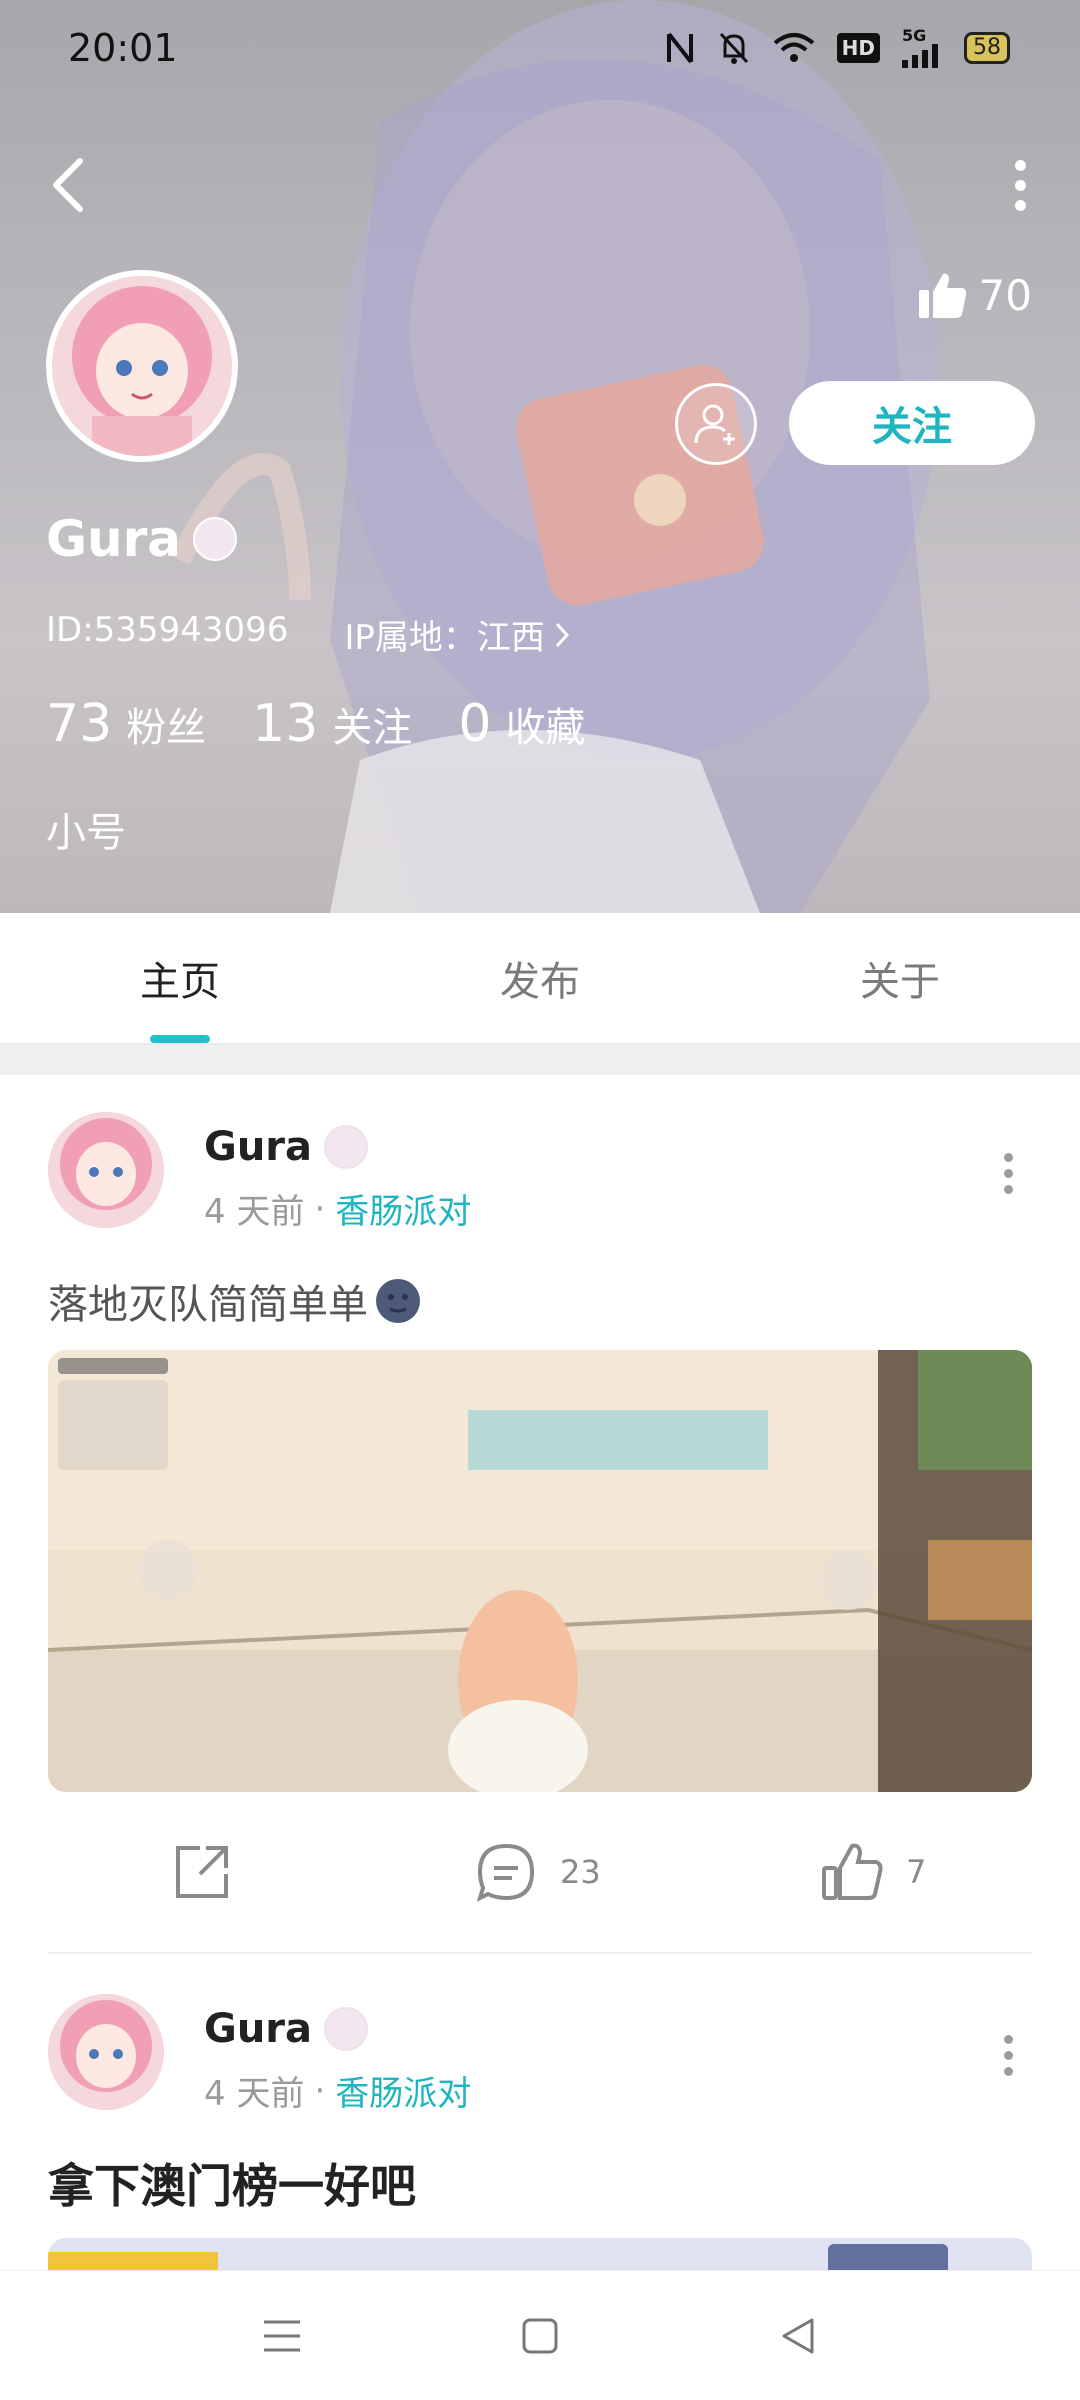 Image resolution: width=1080 pixels, height=2400 pixels. I want to click on like-count: 7, so click(916, 1872).